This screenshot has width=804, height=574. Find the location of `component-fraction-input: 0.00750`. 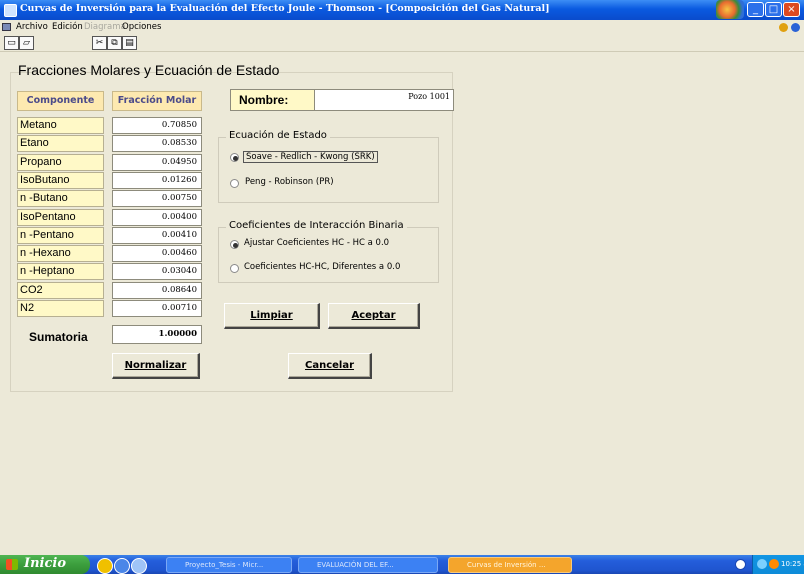

component-fraction-input: 0.00750 is located at coordinates (157, 198).